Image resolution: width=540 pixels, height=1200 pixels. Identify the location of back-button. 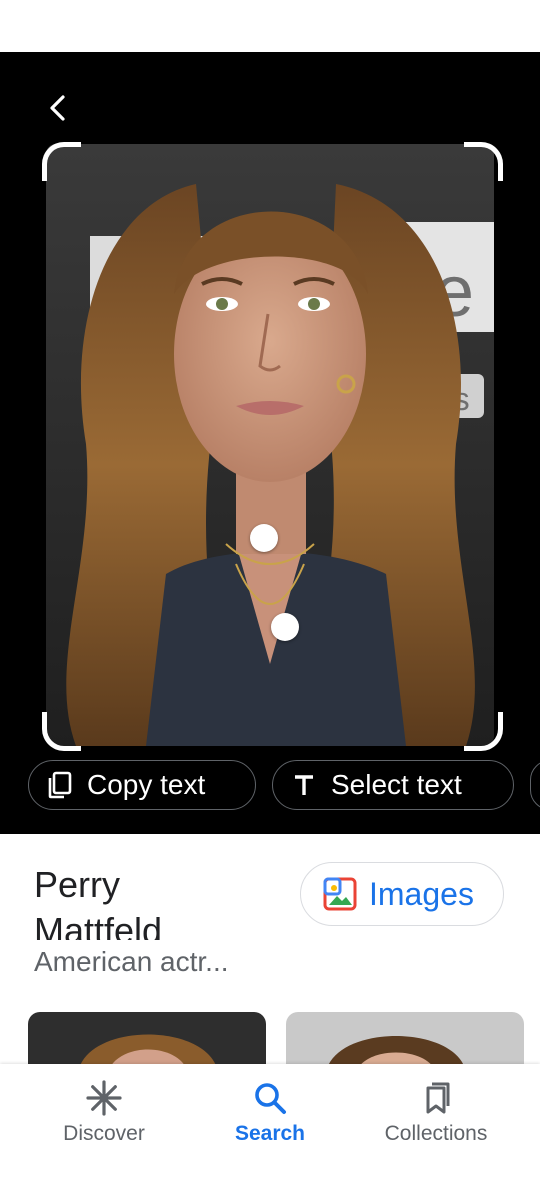
(58, 108).